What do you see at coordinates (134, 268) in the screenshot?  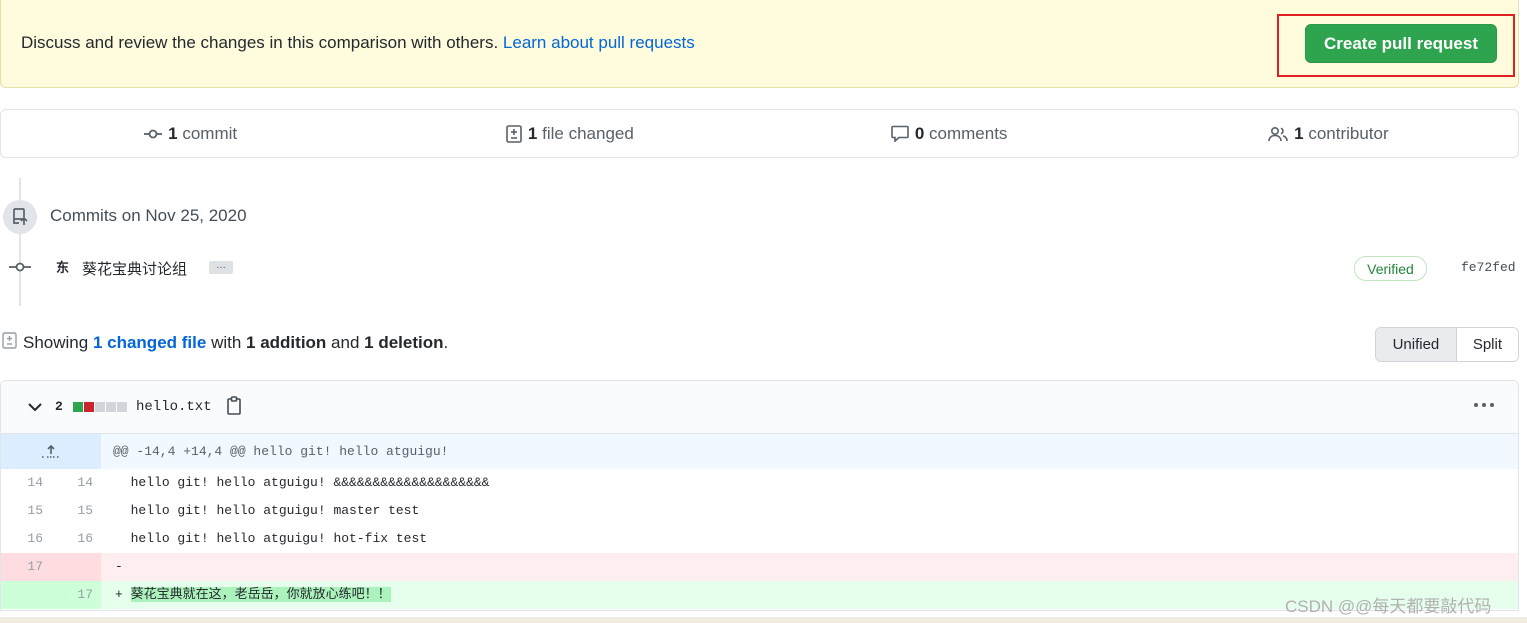 I see `commit-message-link: 葵花宝典讨论组` at bounding box center [134, 268].